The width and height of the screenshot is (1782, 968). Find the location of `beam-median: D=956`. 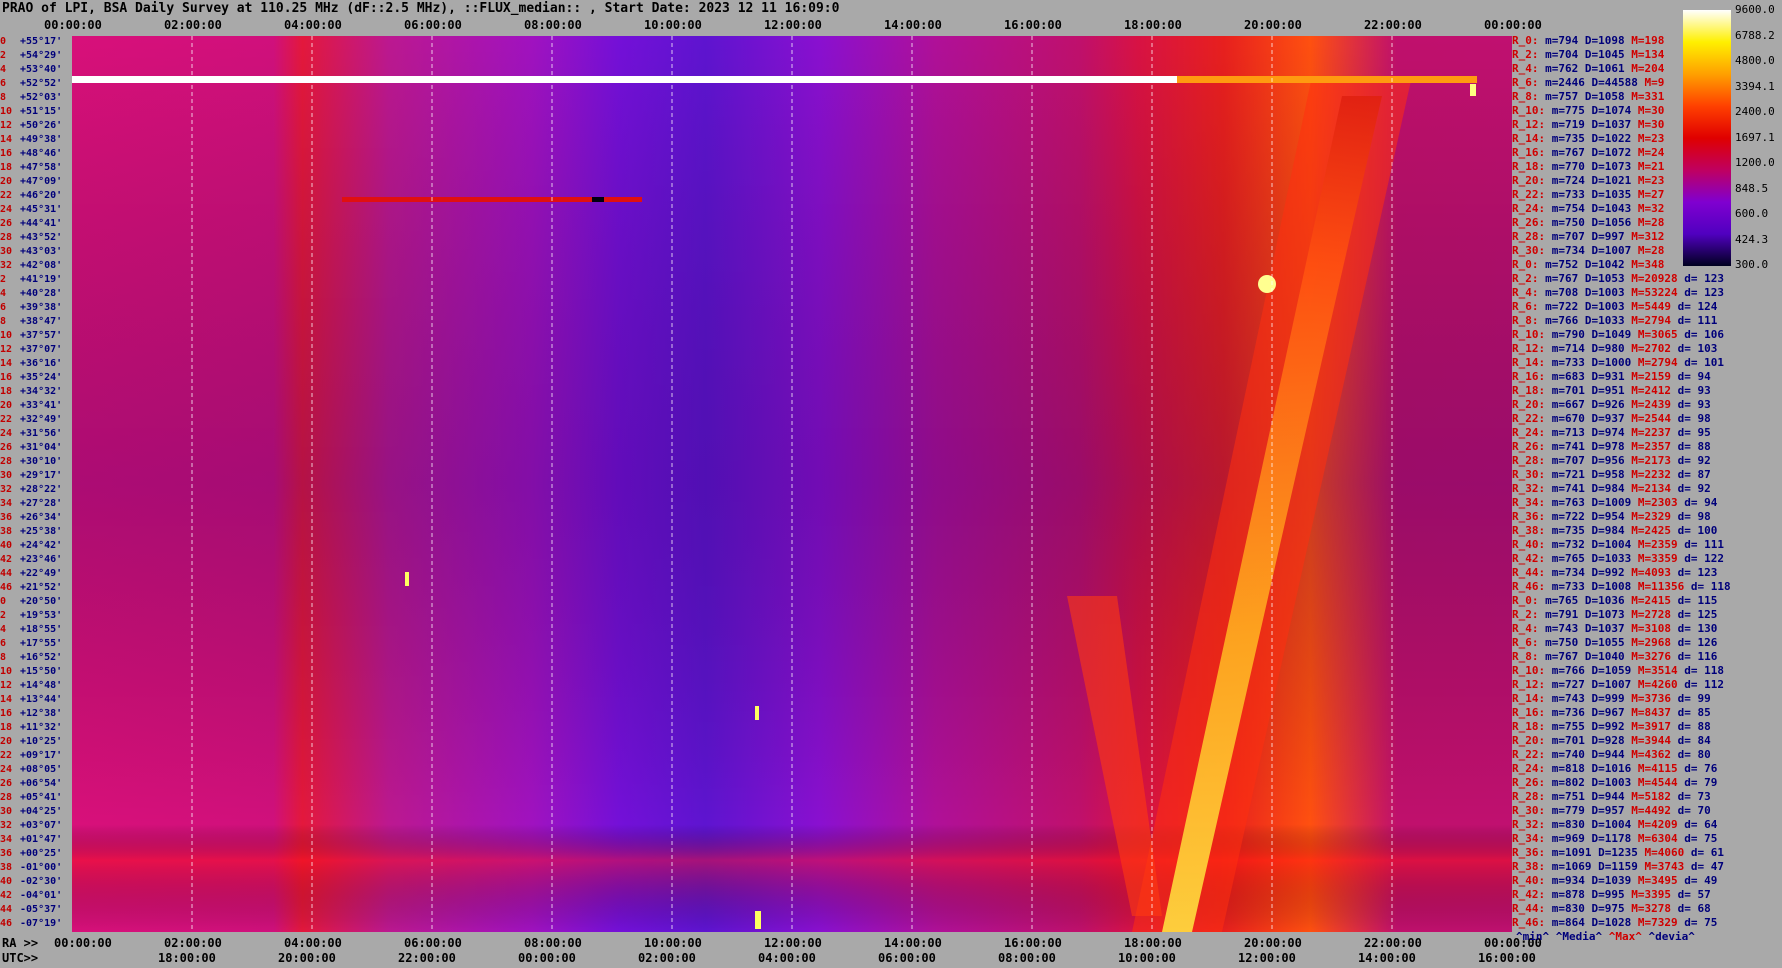

beam-median: D=956 is located at coordinates (1604, 460).